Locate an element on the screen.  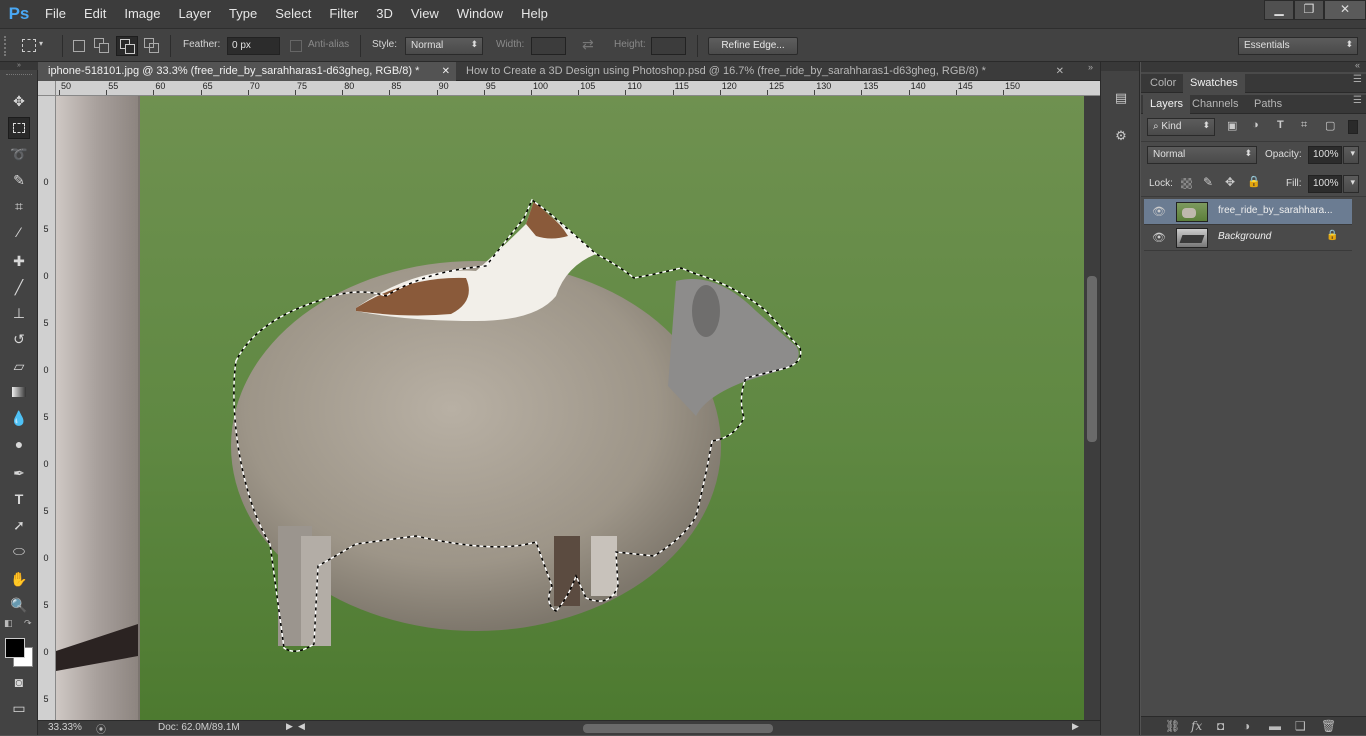
menu-filter: Filter is located at coordinates (343, 14).